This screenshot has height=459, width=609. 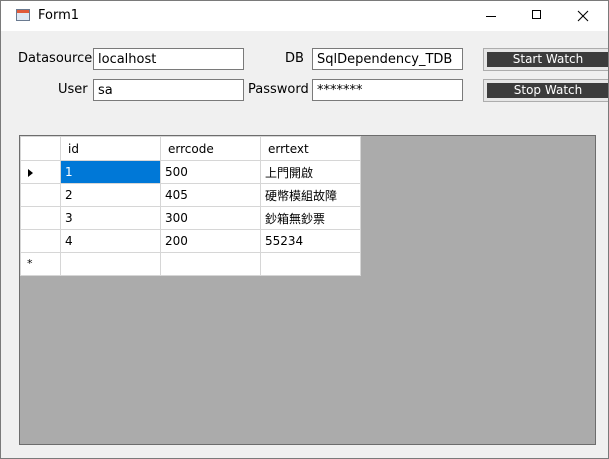 What do you see at coordinates (30, 173) in the screenshot?
I see `row-pointer-icon` at bounding box center [30, 173].